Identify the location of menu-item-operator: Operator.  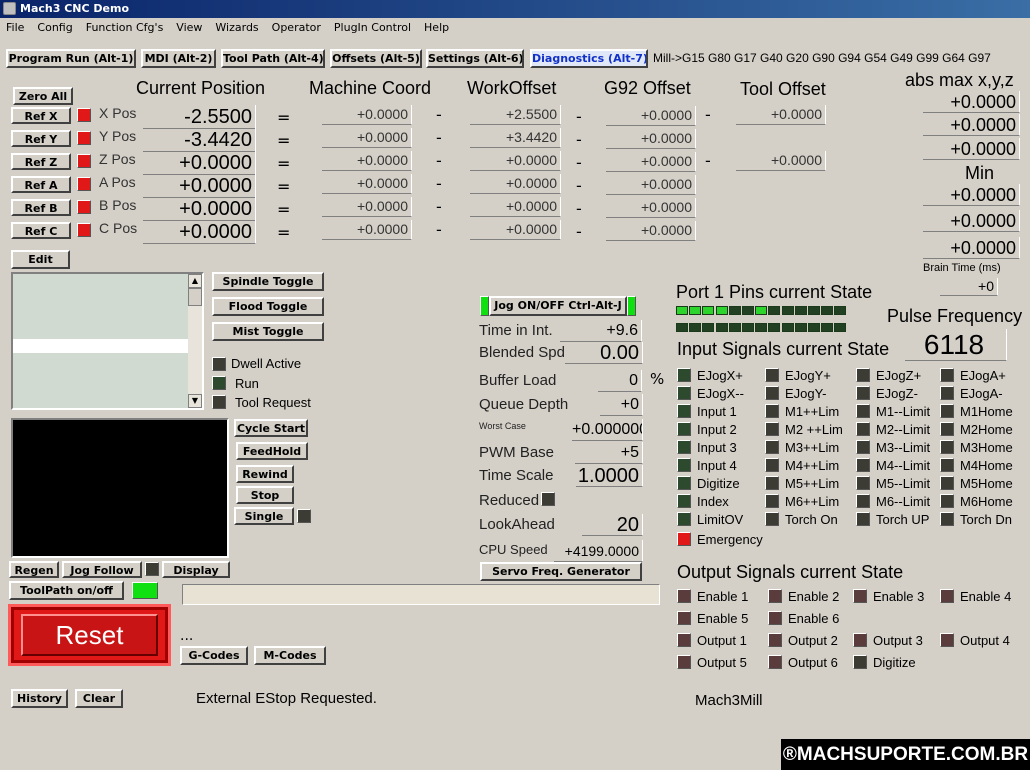
(296, 27).